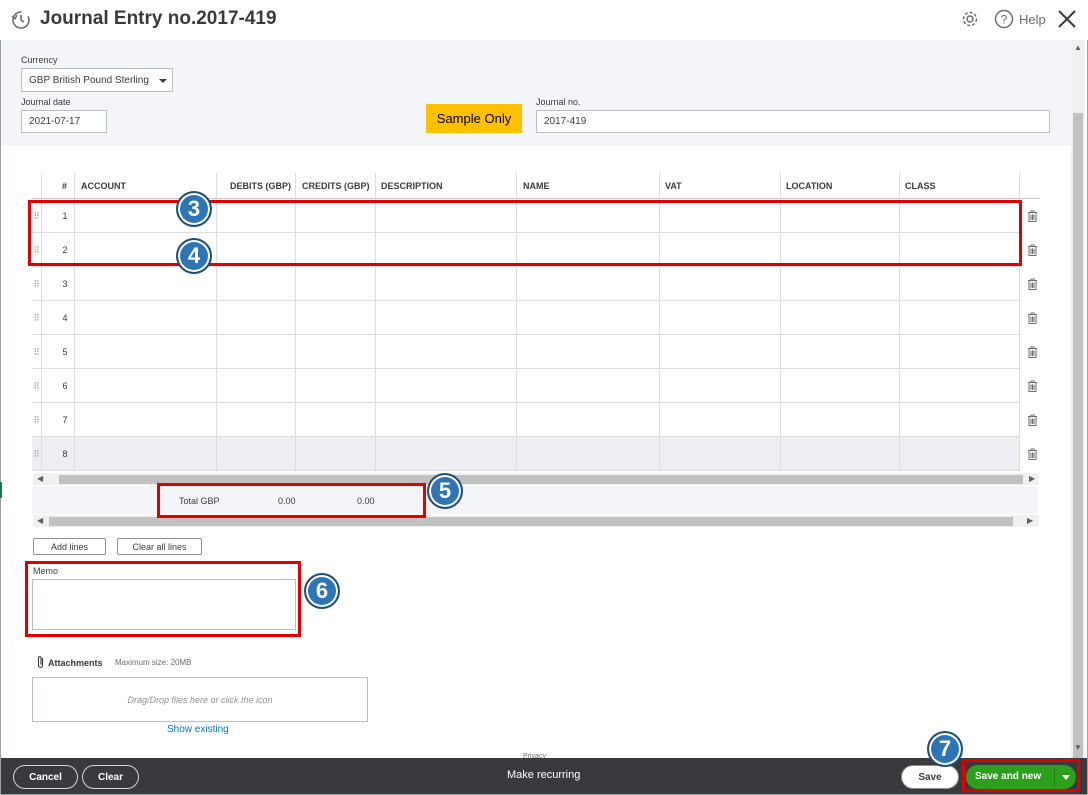 This screenshot has width=1088, height=795. I want to click on journal-no-label: Journal no., so click(558, 102).